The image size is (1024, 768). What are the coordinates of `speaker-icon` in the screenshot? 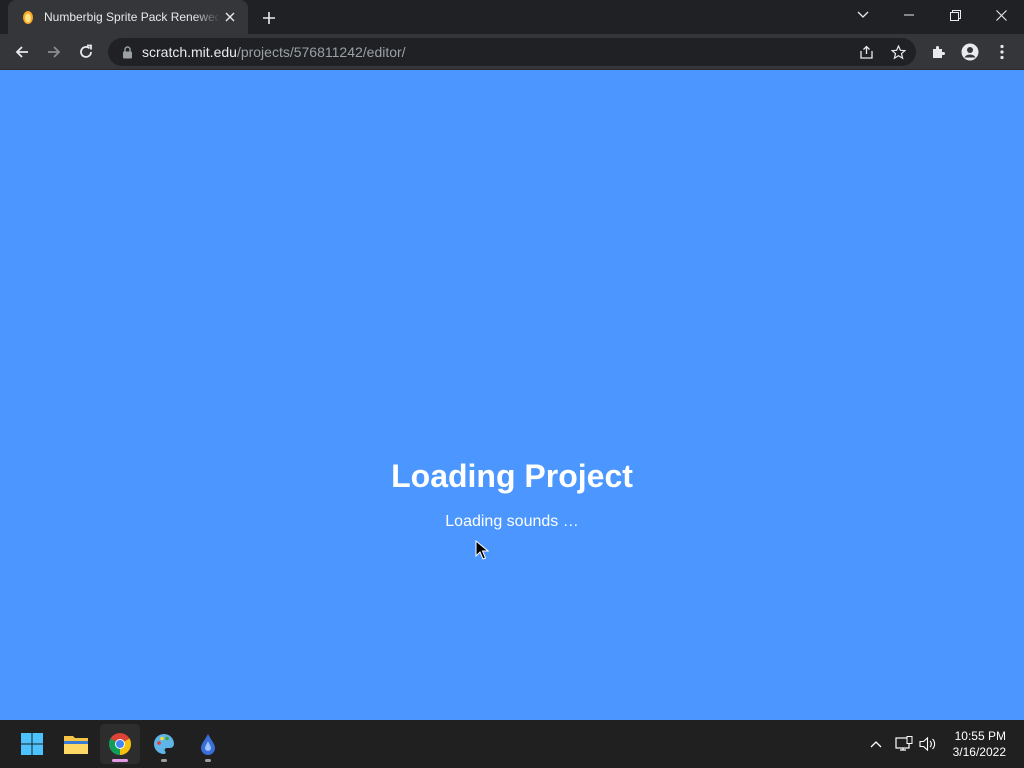 It's located at (927, 744).